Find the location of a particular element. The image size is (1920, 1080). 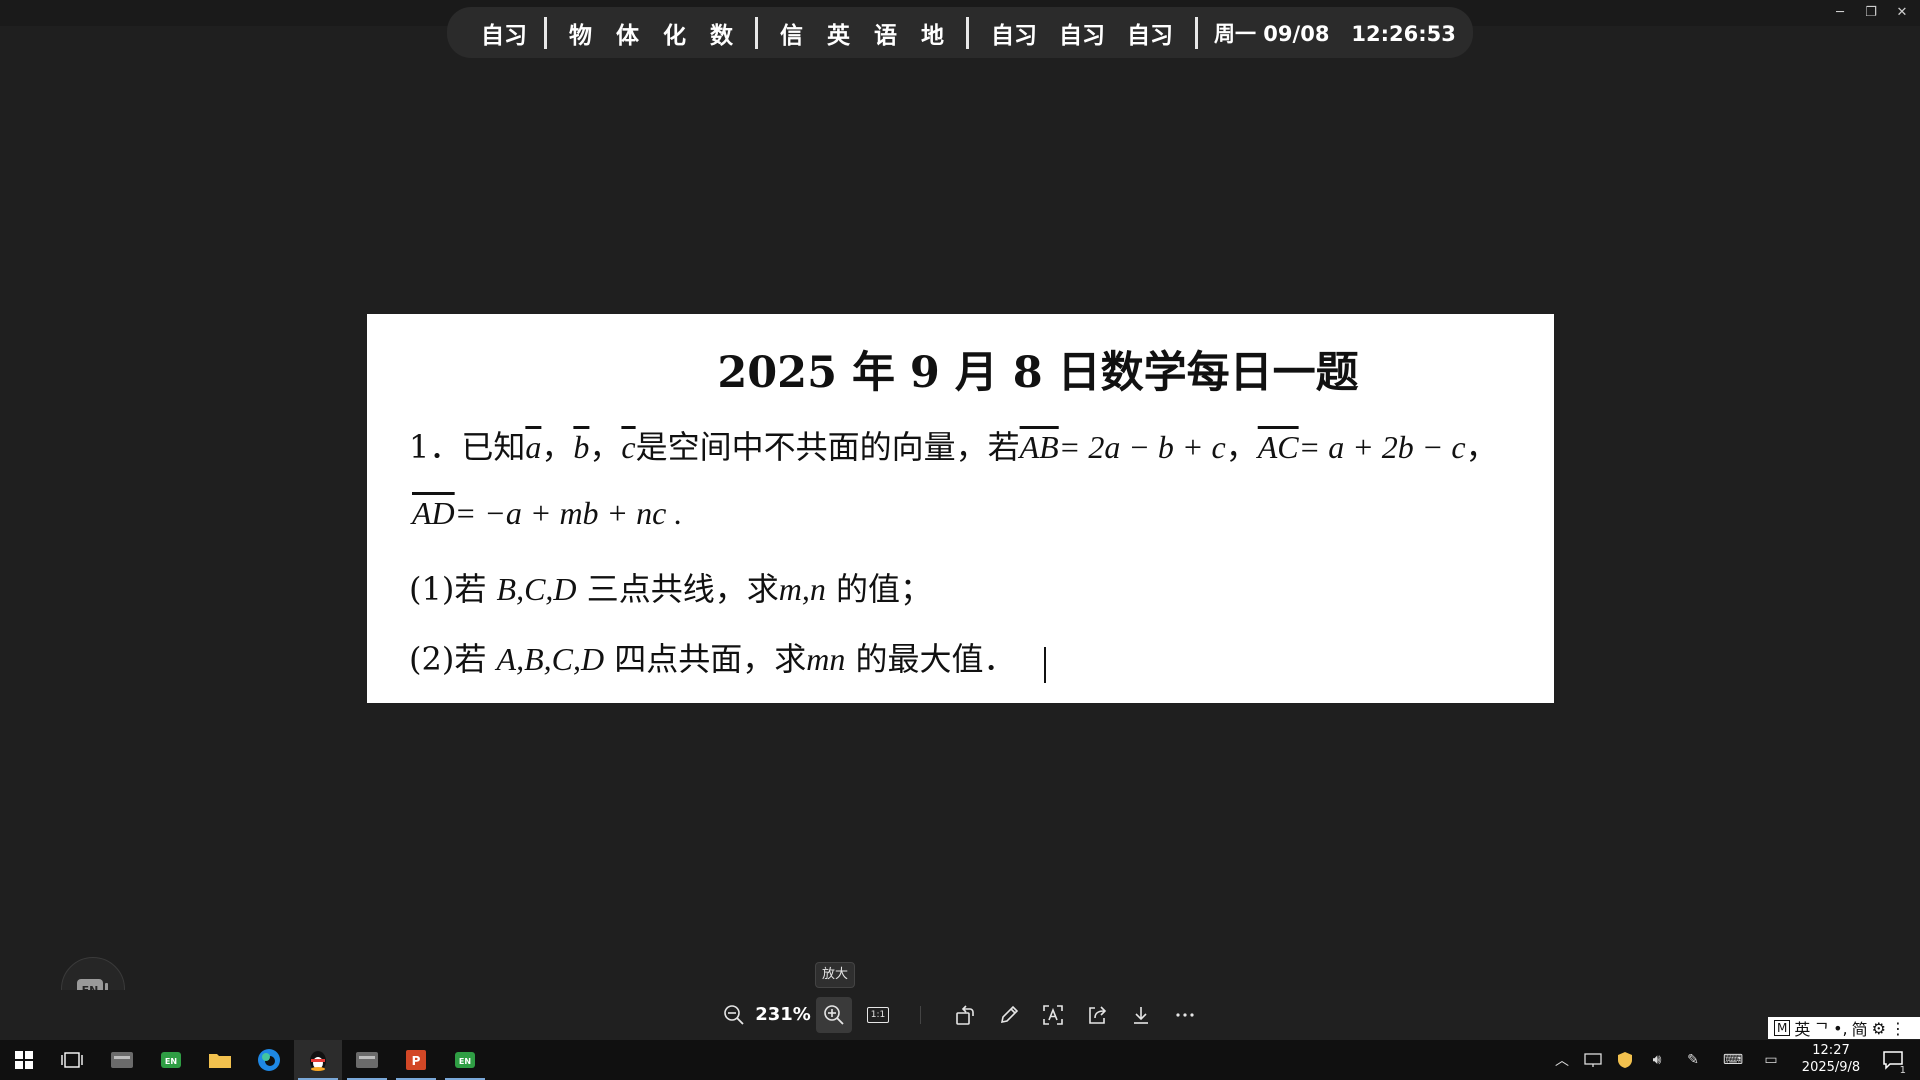

tray-security-icon is located at coordinates (1625, 1060).